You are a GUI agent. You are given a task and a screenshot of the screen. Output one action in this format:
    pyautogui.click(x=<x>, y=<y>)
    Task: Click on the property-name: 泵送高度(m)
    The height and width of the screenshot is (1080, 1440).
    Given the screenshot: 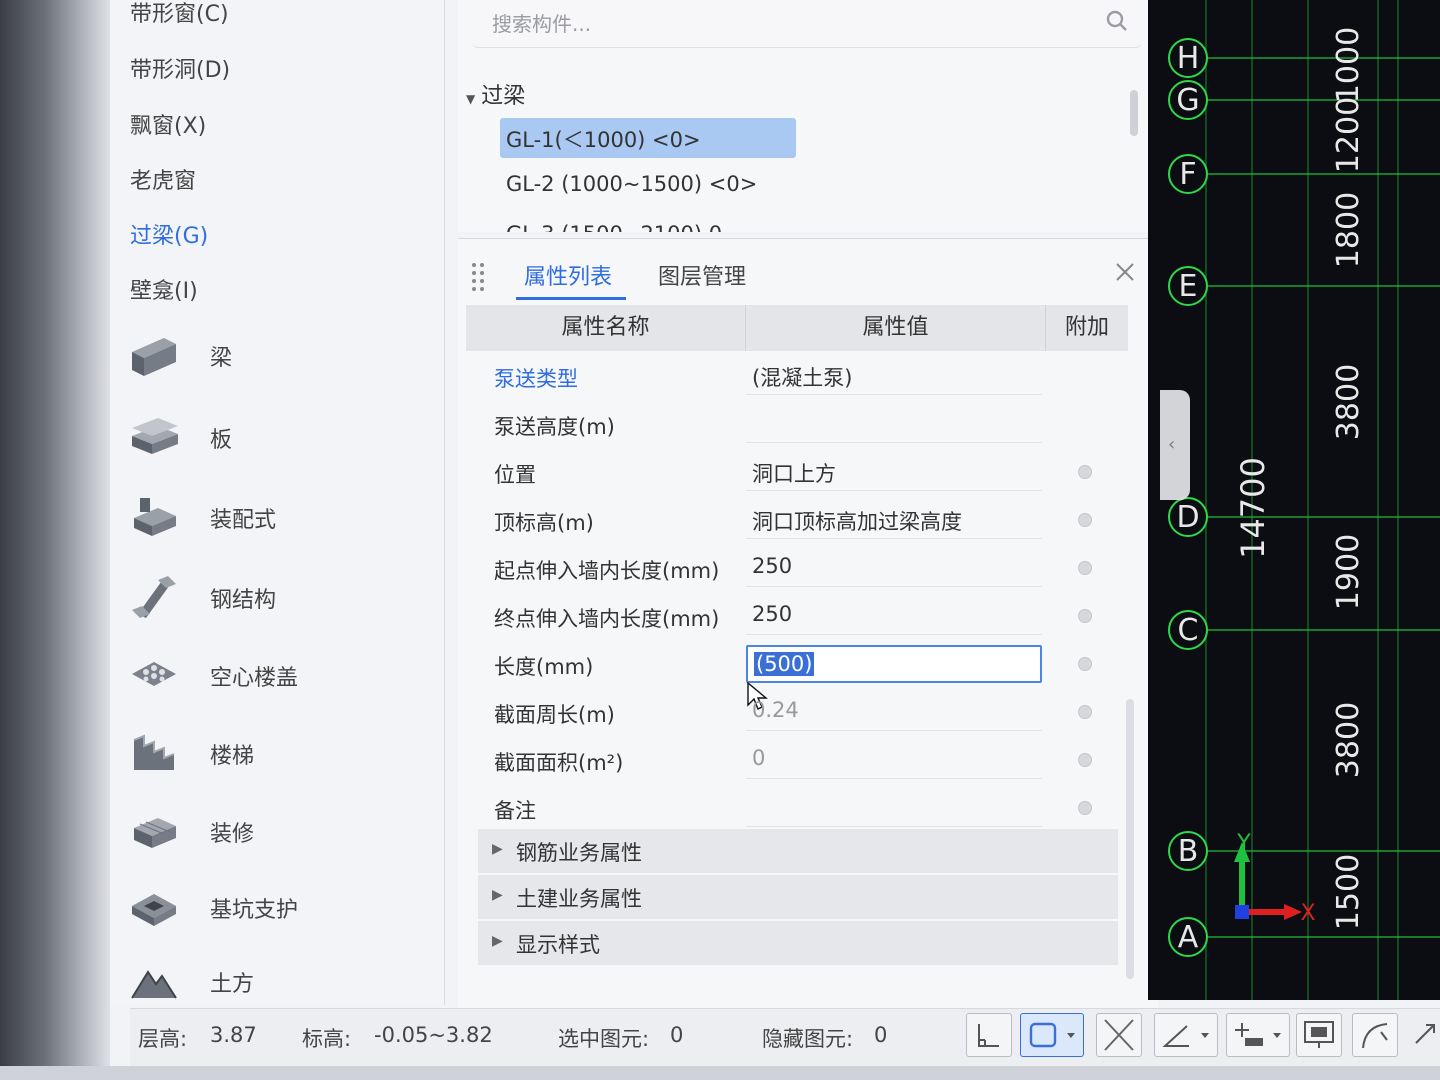 What is the action you would take?
    pyautogui.click(x=554, y=427)
    